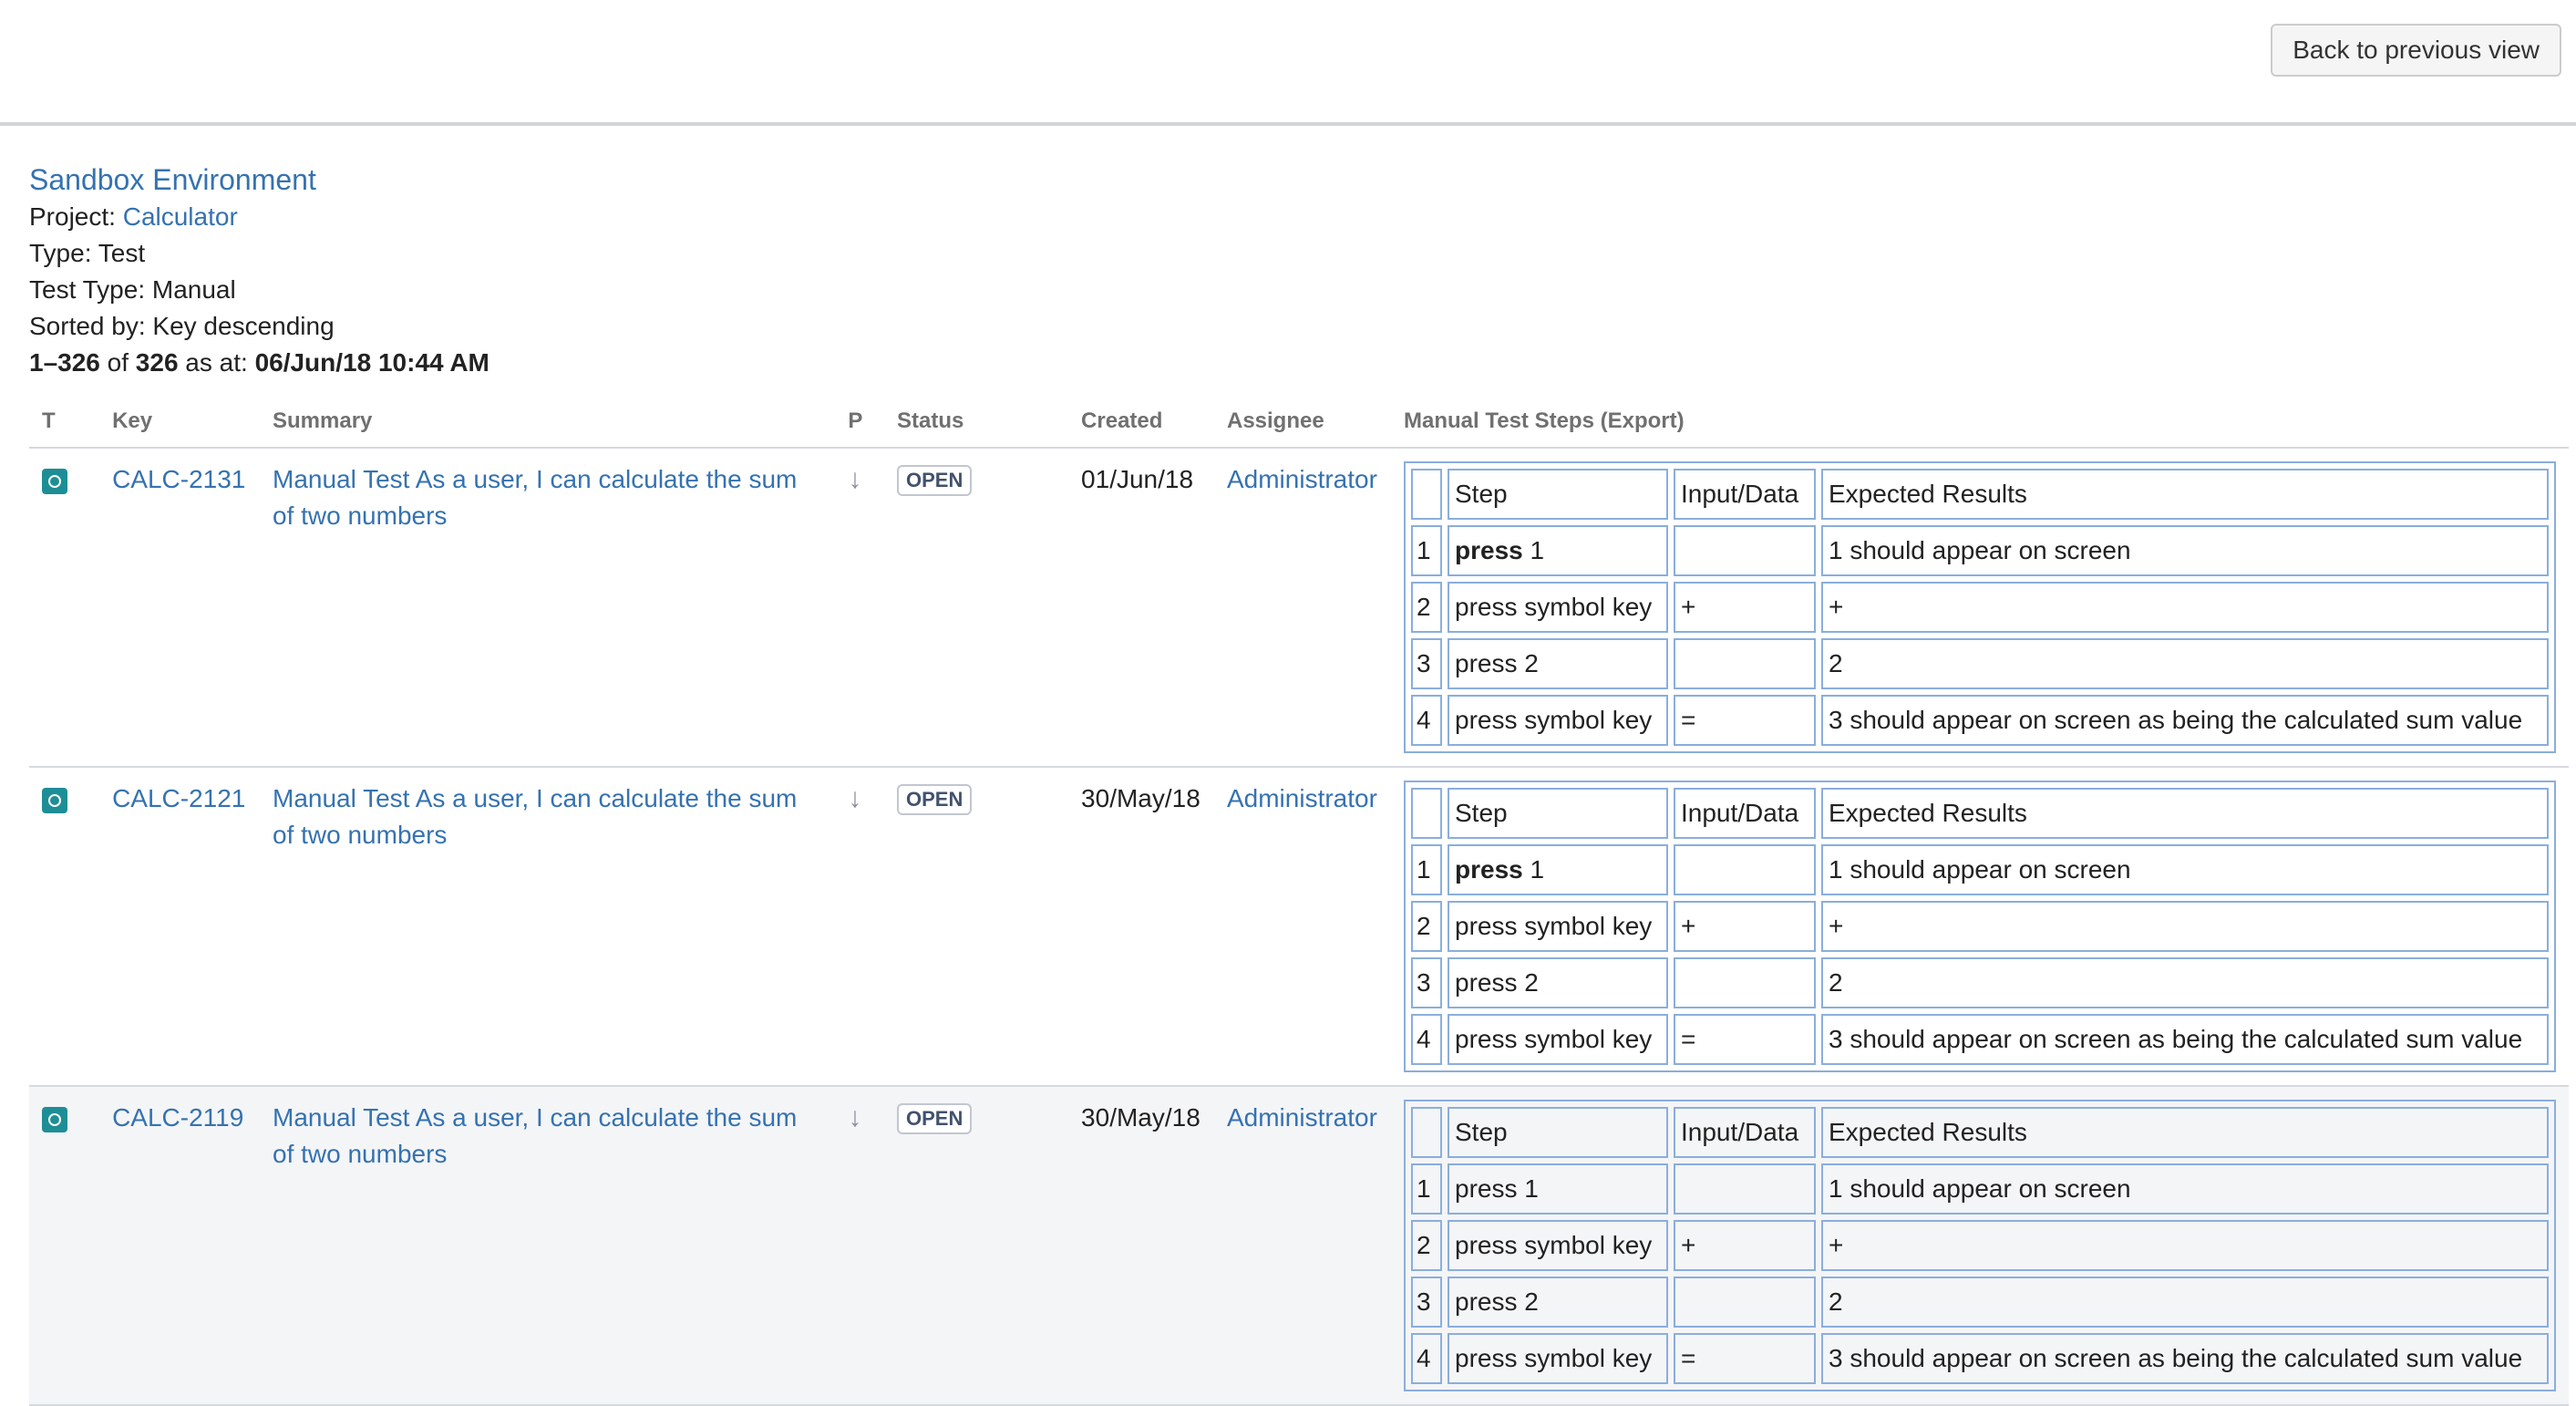 The width and height of the screenshot is (2576, 1406). Describe the element at coordinates (64, 425) in the screenshot. I see `column-header-type: T` at that location.